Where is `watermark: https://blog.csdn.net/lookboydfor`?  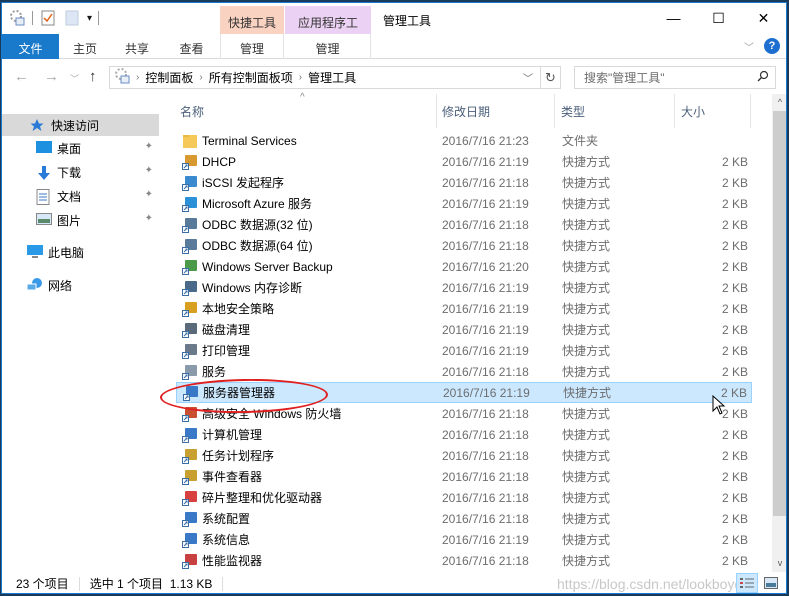 watermark: https://blog.csdn.net/lookboydfor is located at coordinates (658, 584).